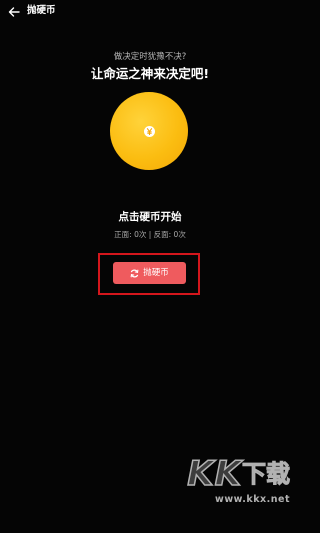 The width and height of the screenshot is (320, 533). What do you see at coordinates (150, 217) in the screenshot?
I see `start-prompt: 点击硬币开始` at bounding box center [150, 217].